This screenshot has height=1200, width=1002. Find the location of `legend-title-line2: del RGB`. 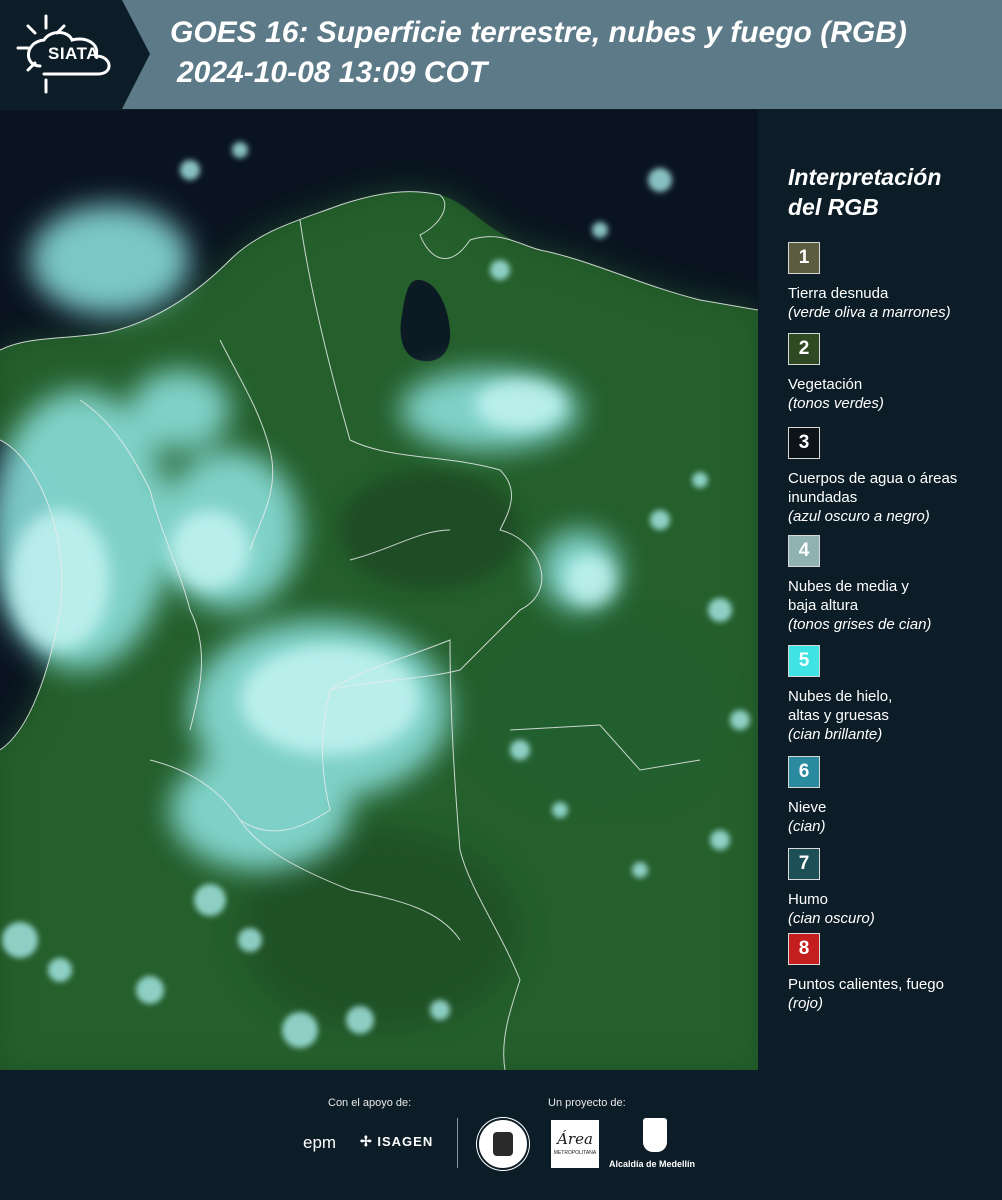

legend-title-line2: del RGB is located at coordinates (833, 207).